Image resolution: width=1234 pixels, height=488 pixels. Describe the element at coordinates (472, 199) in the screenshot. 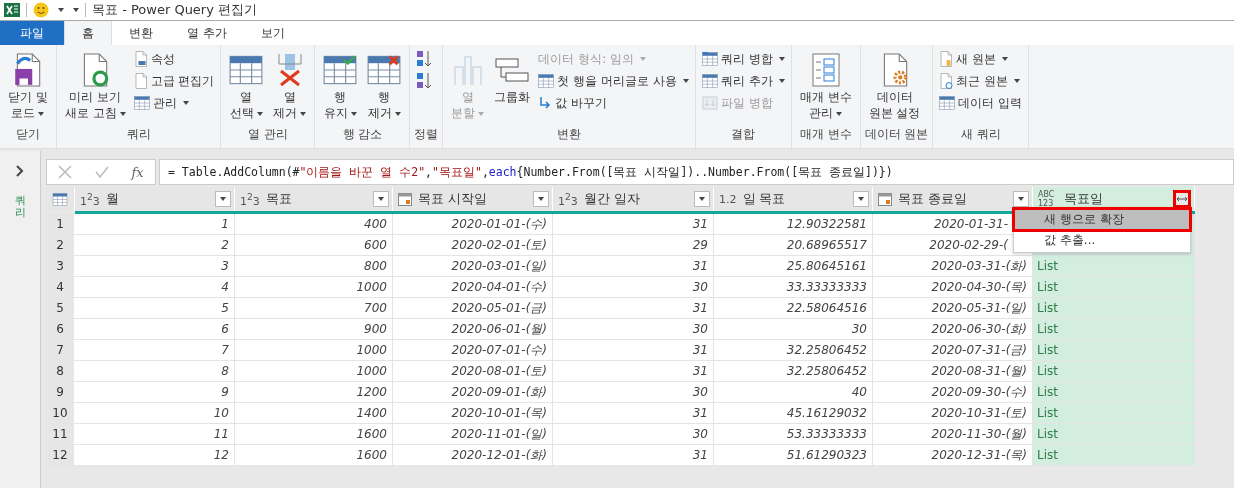

I see `column-header: 목표 시작일` at that location.